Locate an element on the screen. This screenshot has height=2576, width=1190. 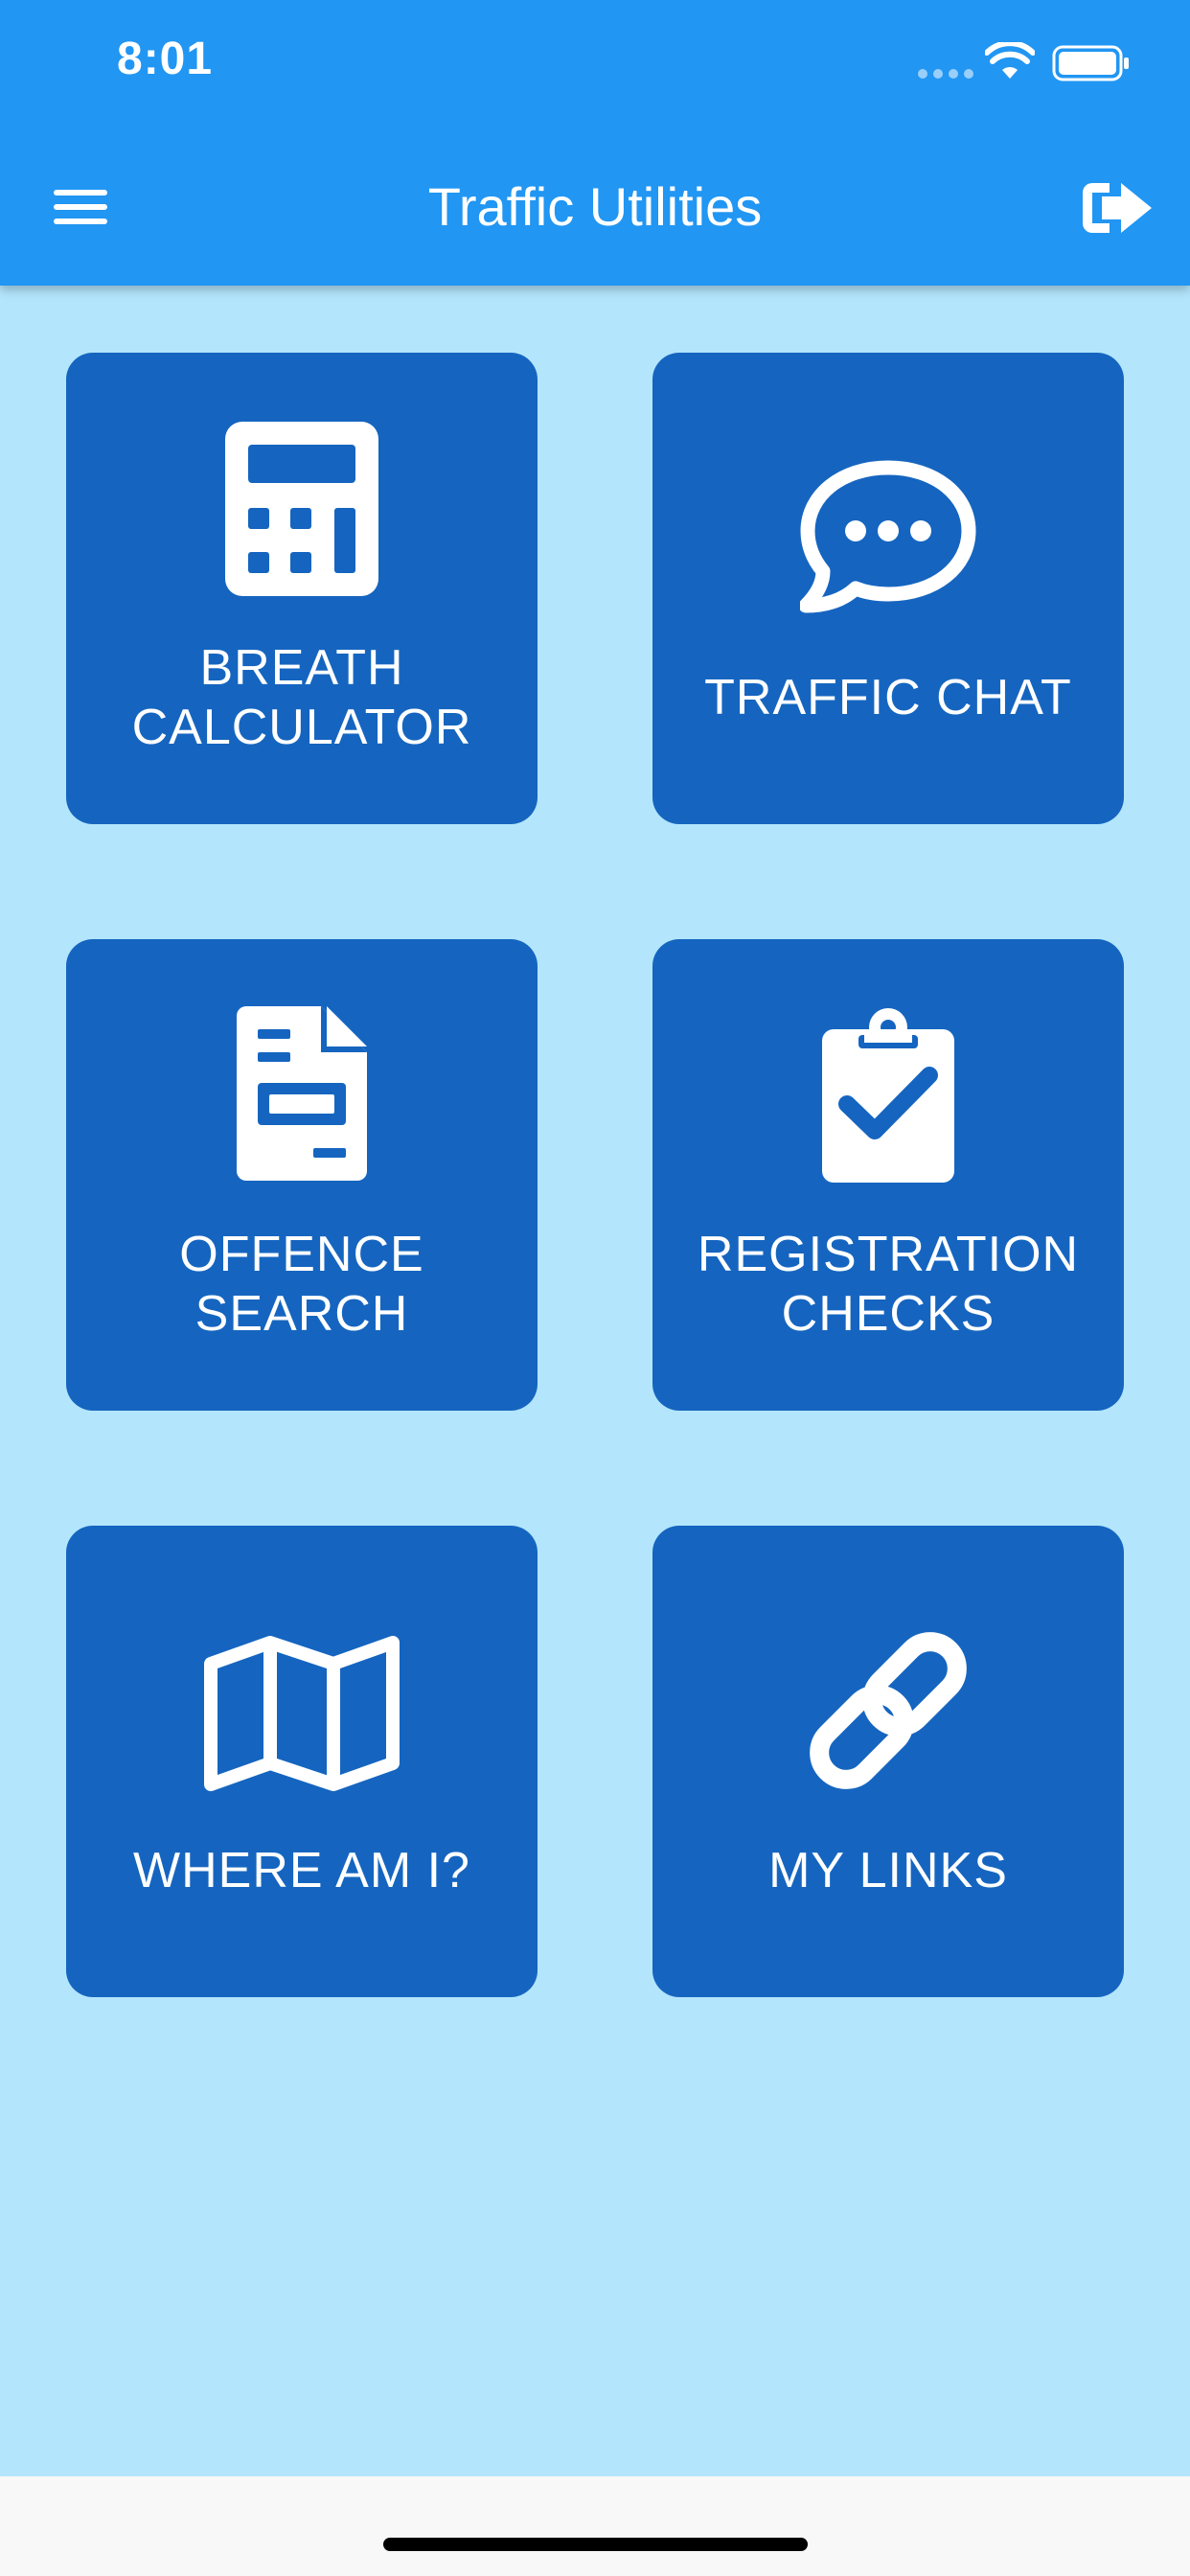
calculator-icon is located at coordinates (302, 509).